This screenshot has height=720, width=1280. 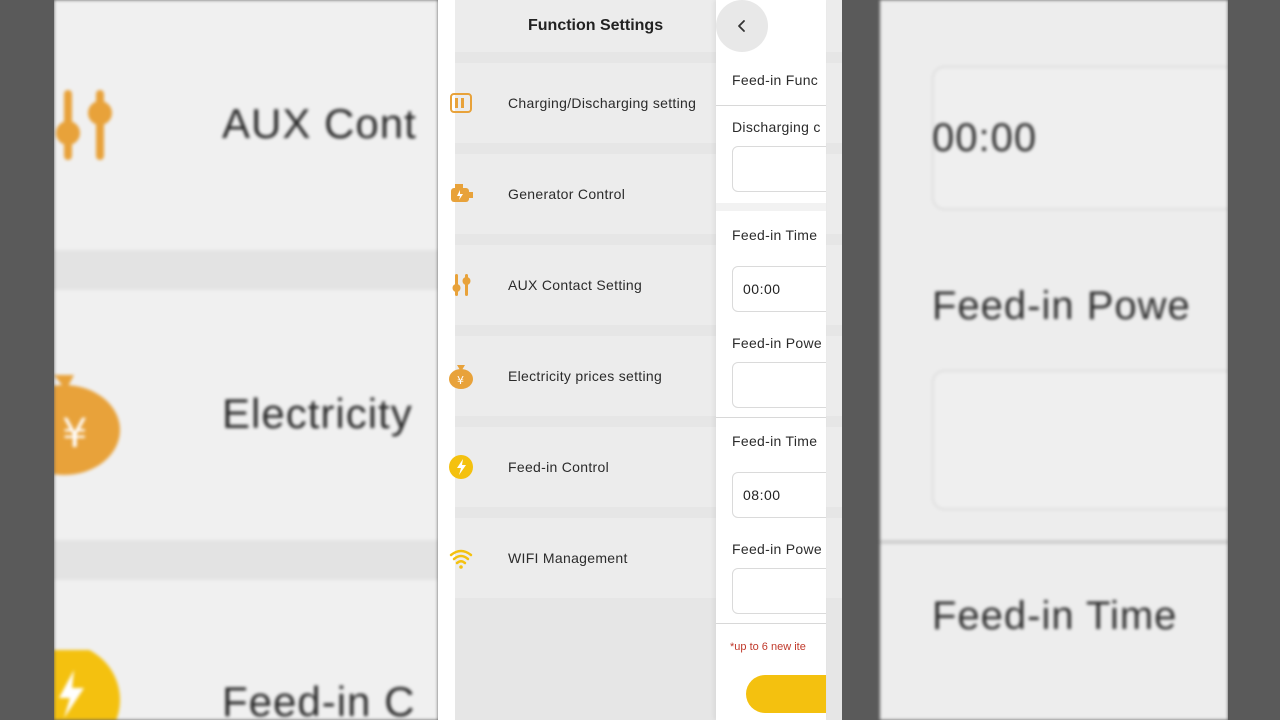 What do you see at coordinates (775, 80) in the screenshot?
I see `feed-in-function-label: Feed-in Func` at bounding box center [775, 80].